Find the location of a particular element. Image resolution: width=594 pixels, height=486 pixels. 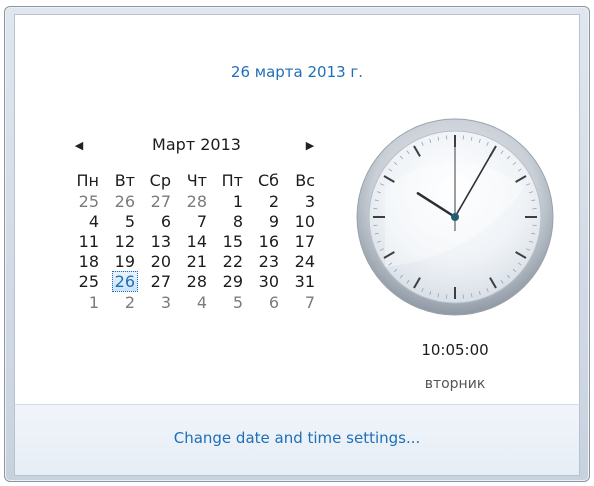

weekday-label: Пн is located at coordinates (88, 180).